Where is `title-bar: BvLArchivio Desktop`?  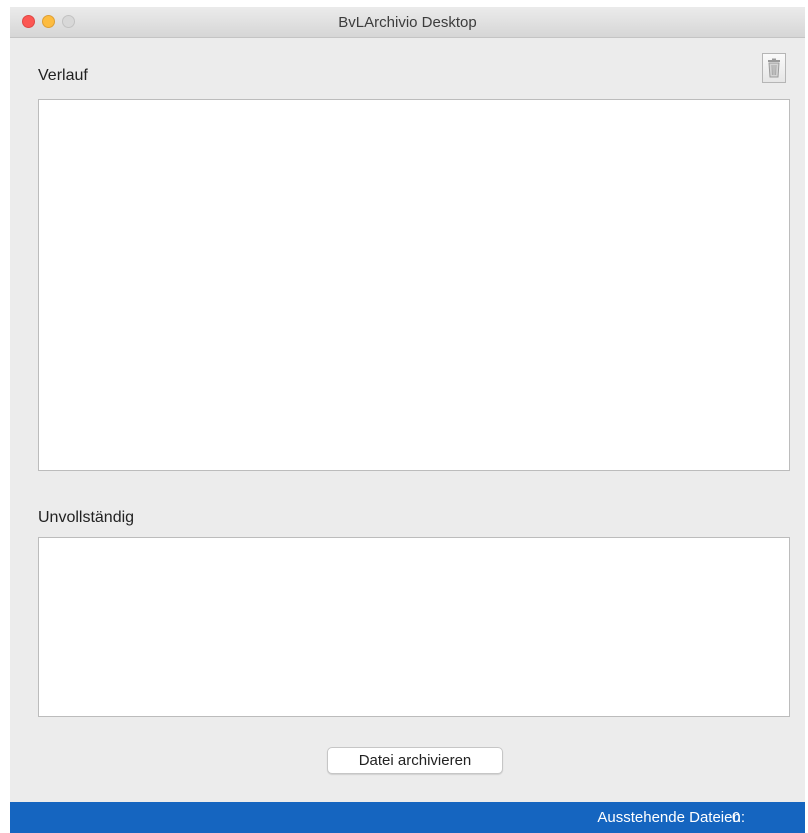
title-bar: BvLArchivio Desktop is located at coordinates (407, 22).